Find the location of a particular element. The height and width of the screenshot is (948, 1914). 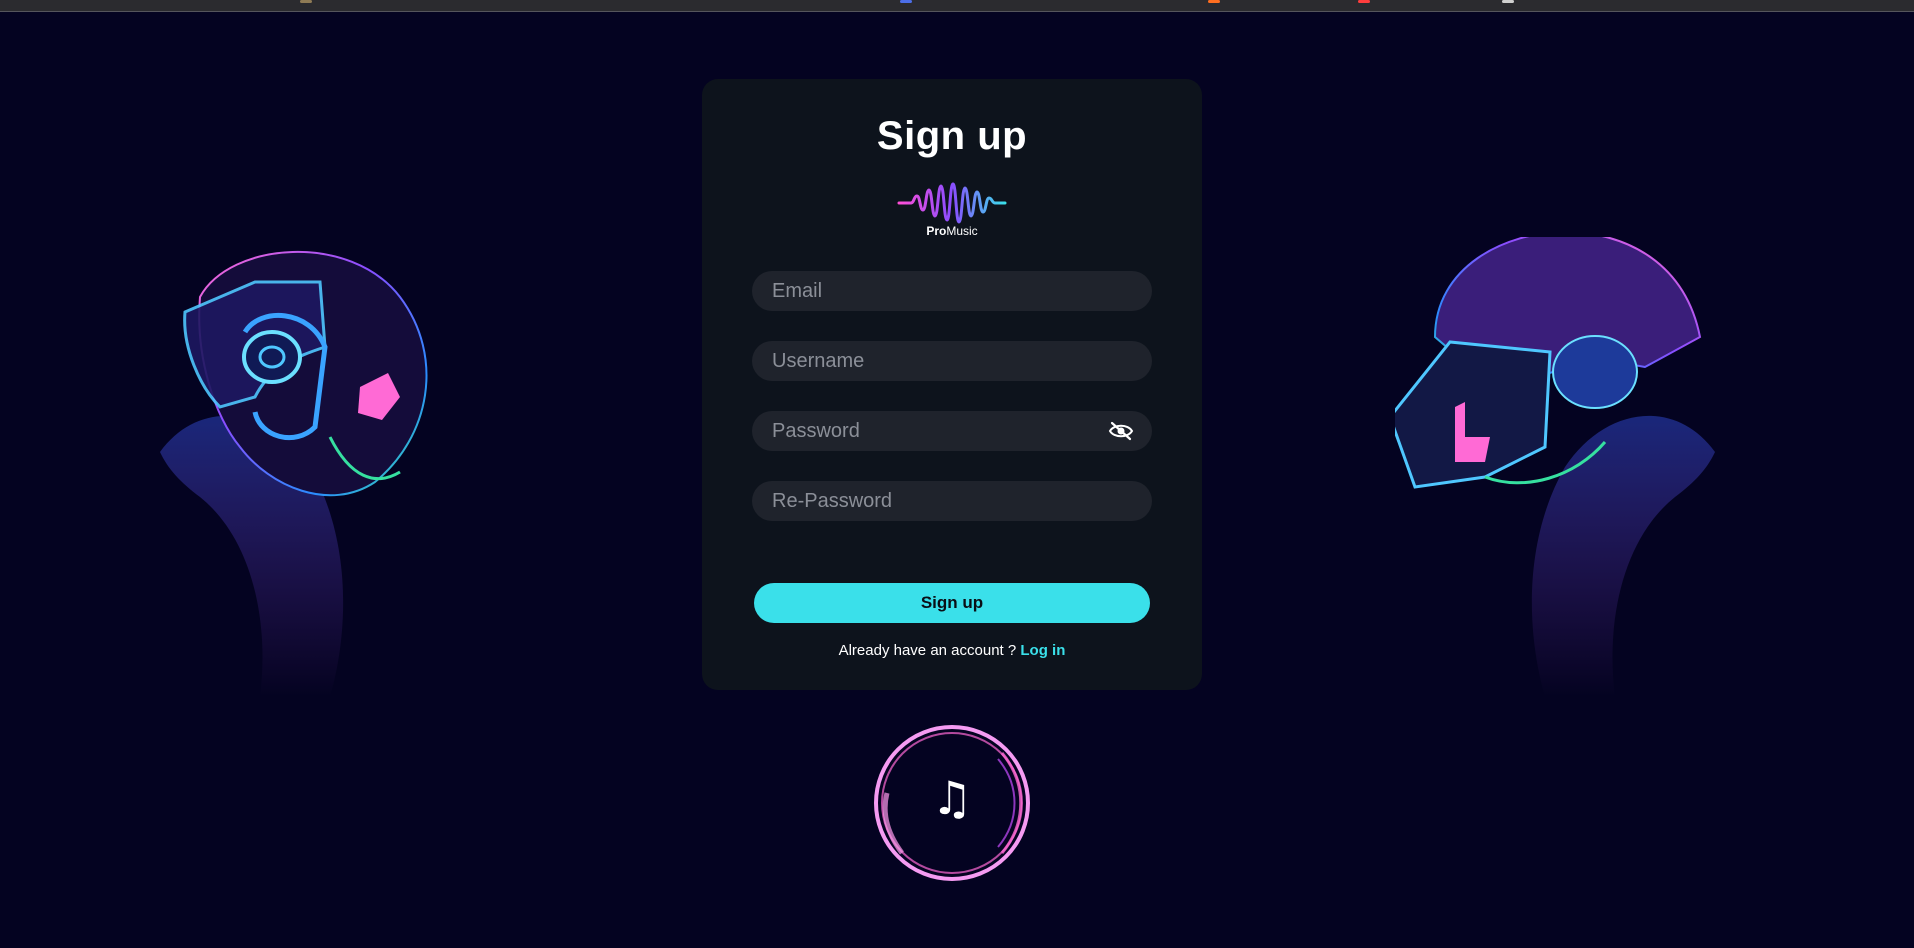

email-field is located at coordinates (952, 291).